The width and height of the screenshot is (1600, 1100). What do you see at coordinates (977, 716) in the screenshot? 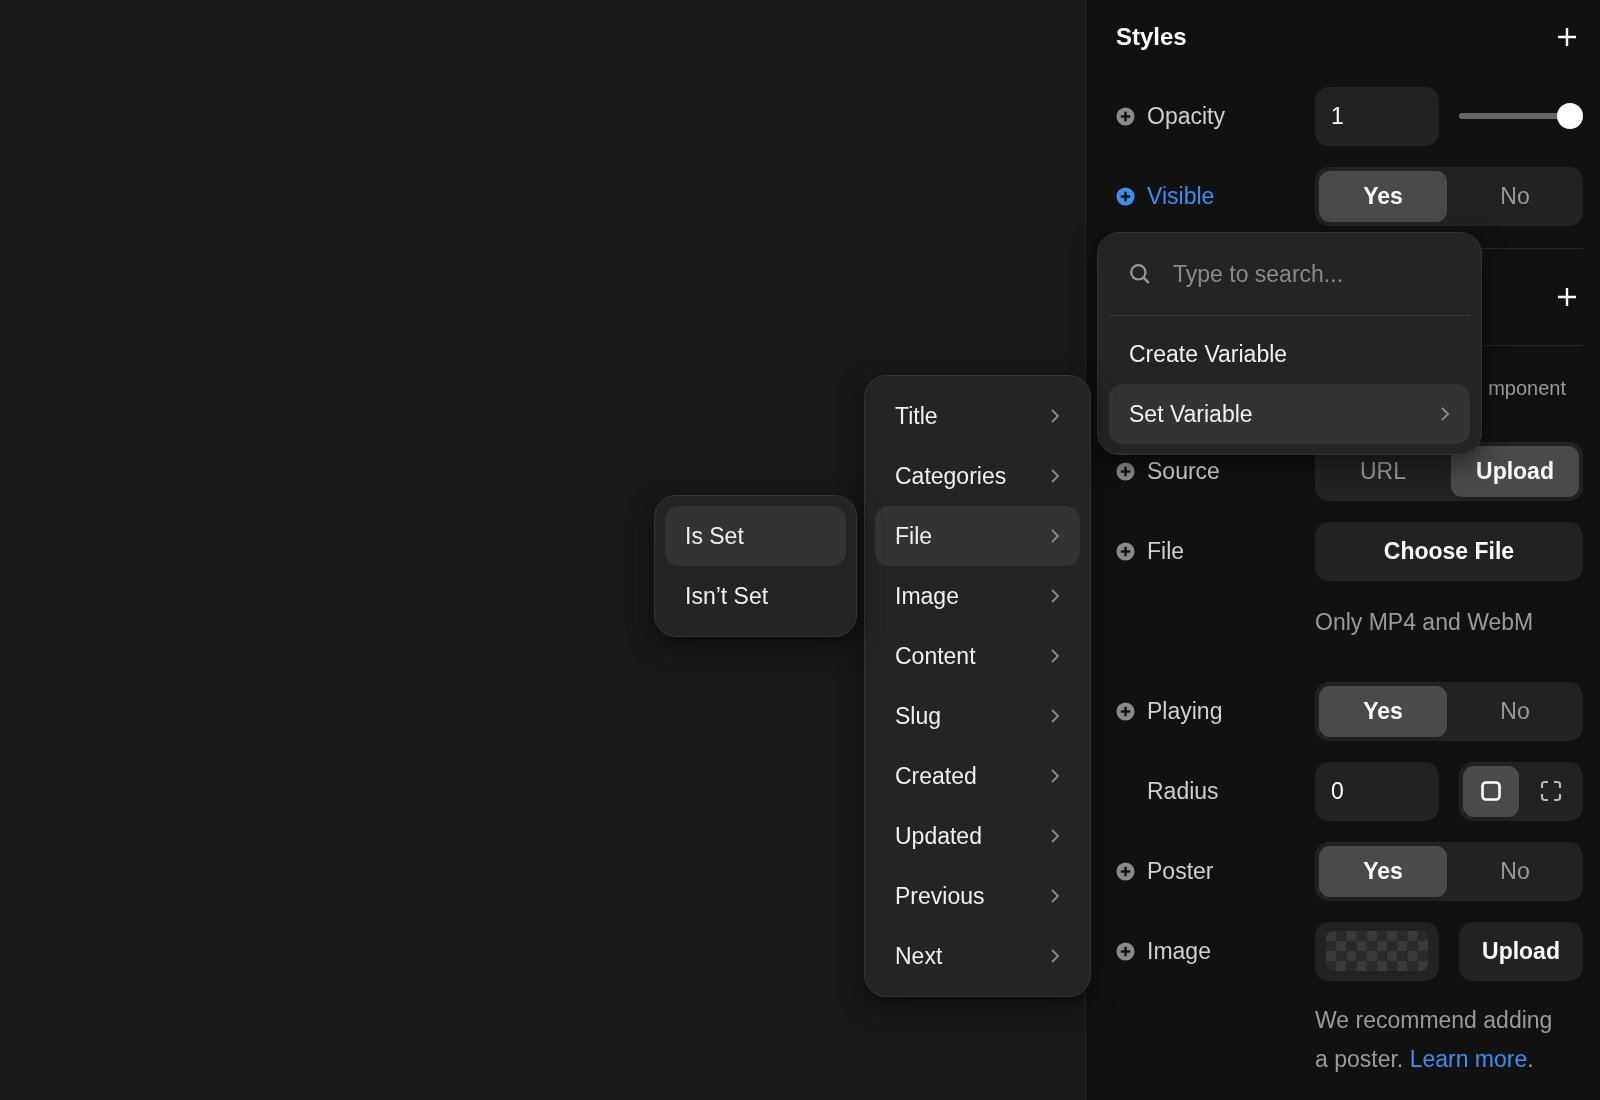
I see `menu-item: Slug` at bounding box center [977, 716].